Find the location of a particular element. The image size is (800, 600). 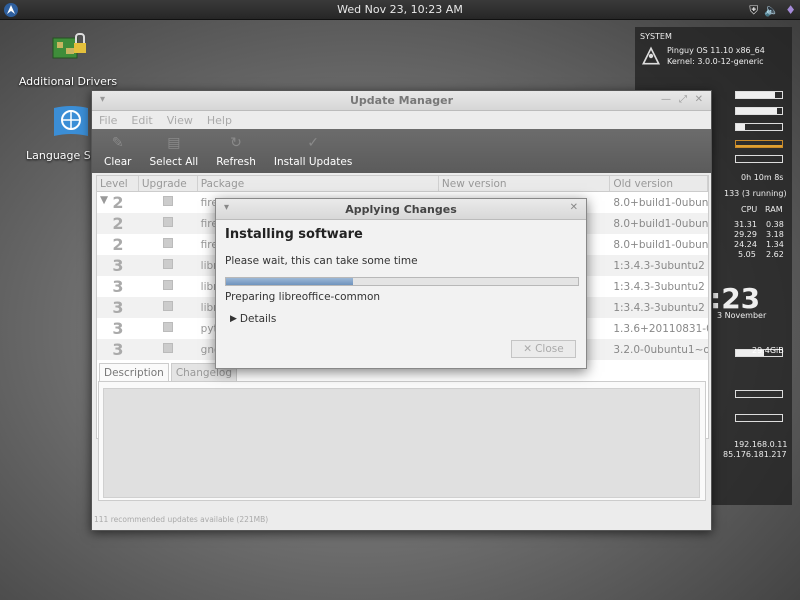

cpu-bar is located at coordinates (759, 95).